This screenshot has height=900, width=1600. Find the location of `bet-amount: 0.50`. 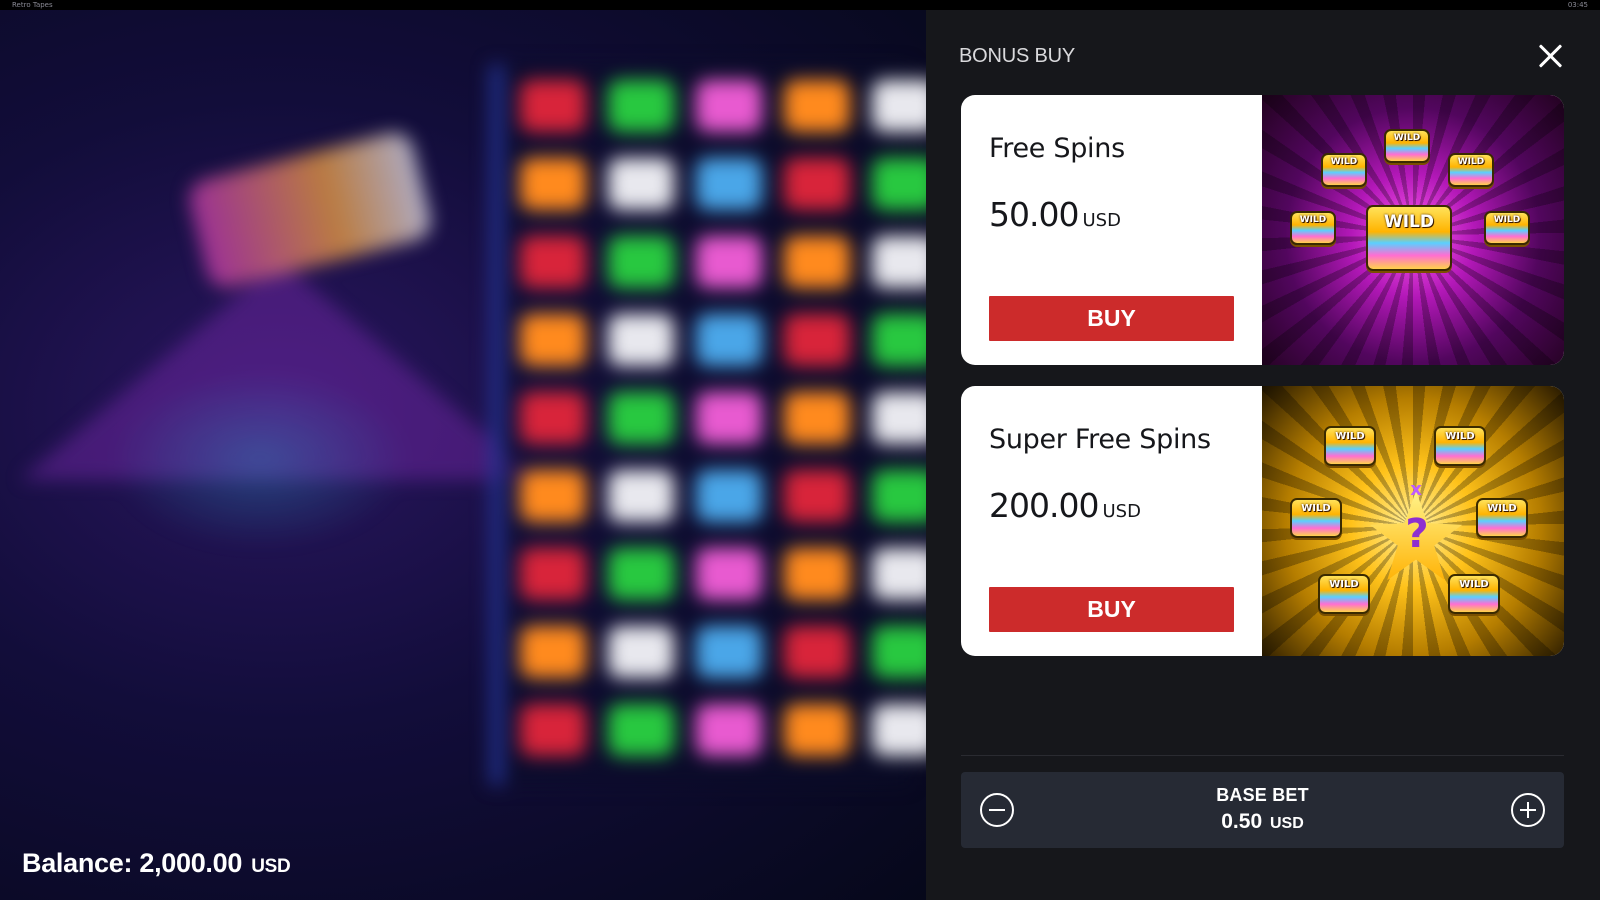

bet-amount: 0.50 is located at coordinates (1242, 821).